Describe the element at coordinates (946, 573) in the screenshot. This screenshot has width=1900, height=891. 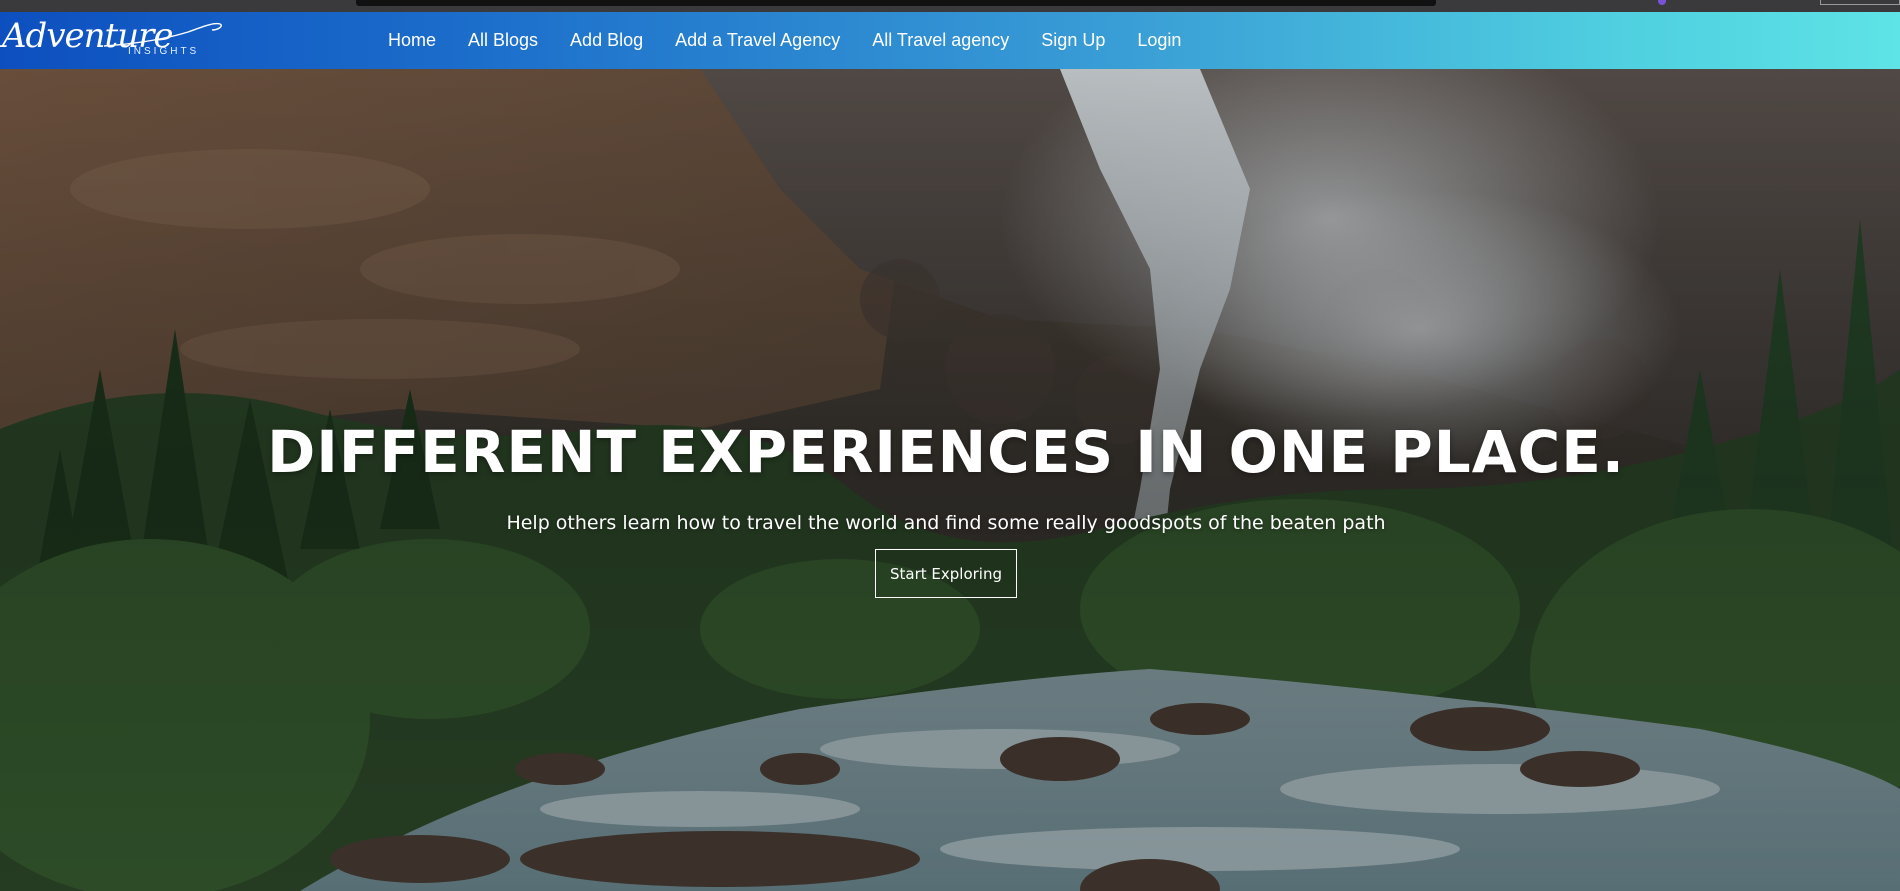
I see `start-exploring-button: Start Exploring` at that location.